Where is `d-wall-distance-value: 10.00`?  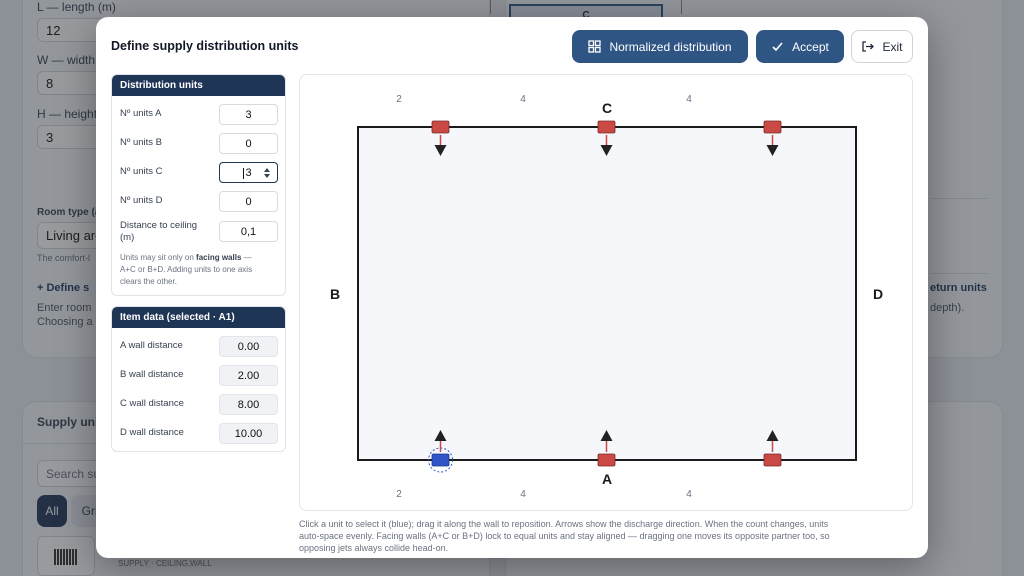 d-wall-distance-value: 10.00 is located at coordinates (248, 433).